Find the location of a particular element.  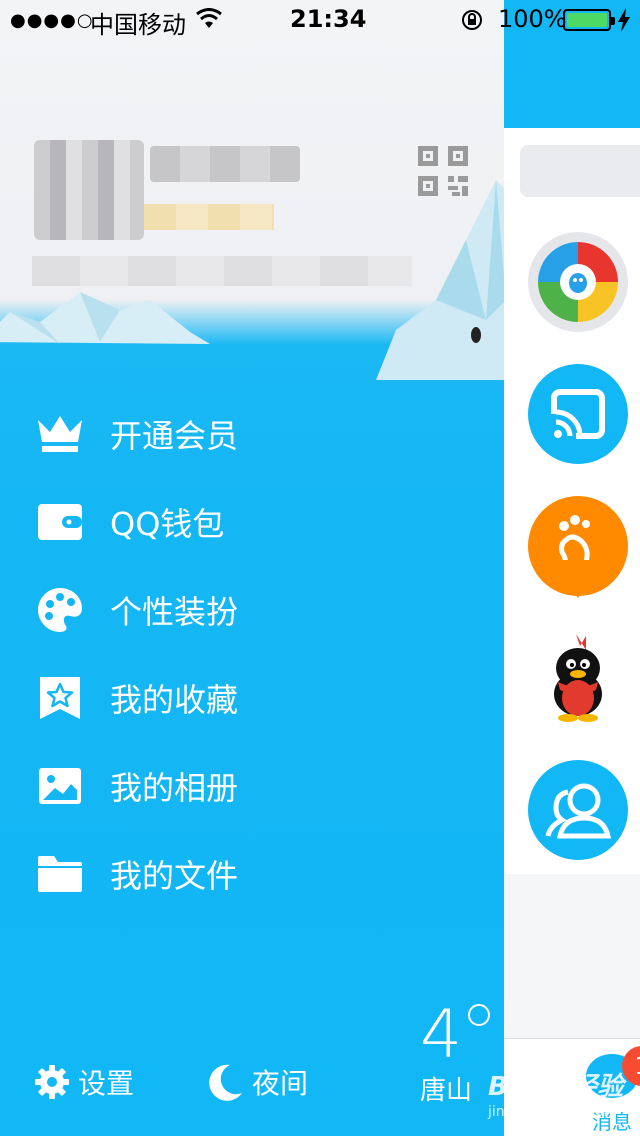

watermark: Baidu经验 is located at coordinates (556, 1087).